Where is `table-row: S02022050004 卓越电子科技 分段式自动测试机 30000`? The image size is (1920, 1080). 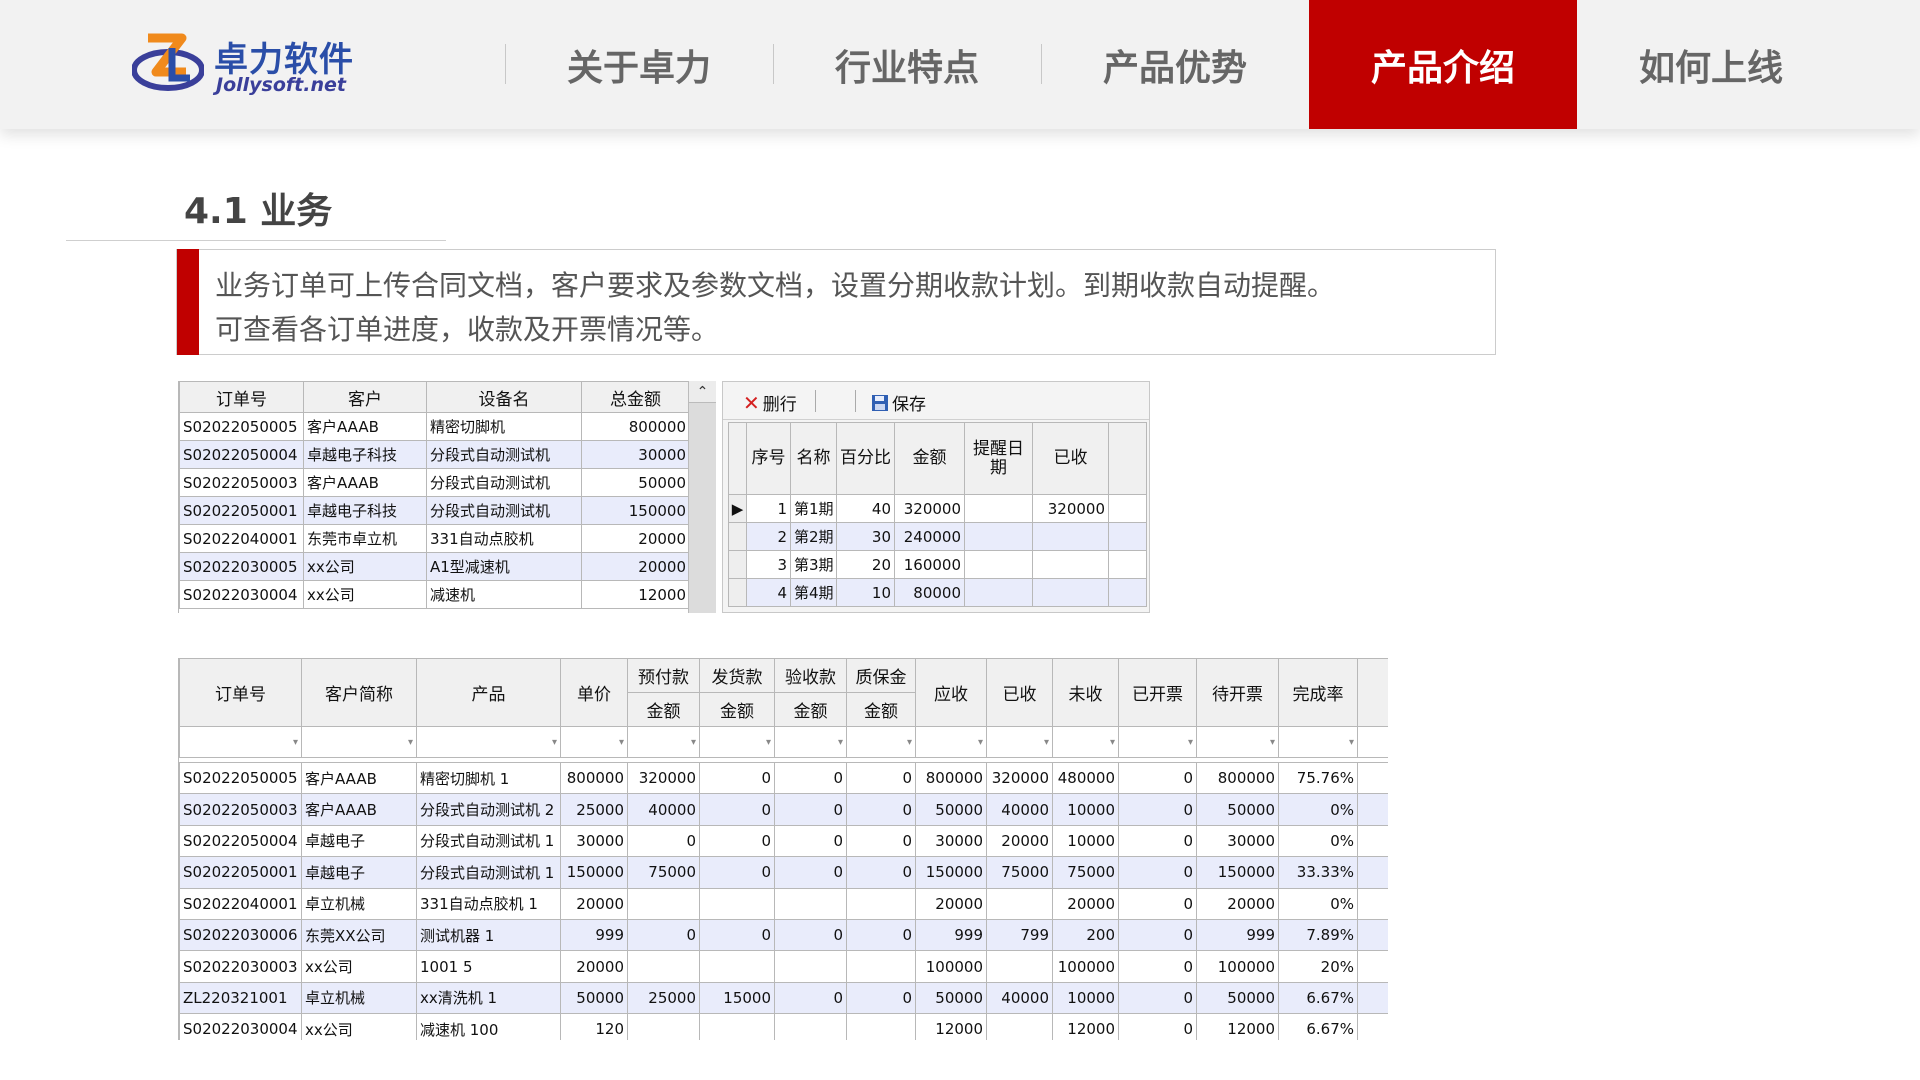 table-row: S02022050004 卓越电子科技 分段式自动测试机 30000 is located at coordinates (434, 454).